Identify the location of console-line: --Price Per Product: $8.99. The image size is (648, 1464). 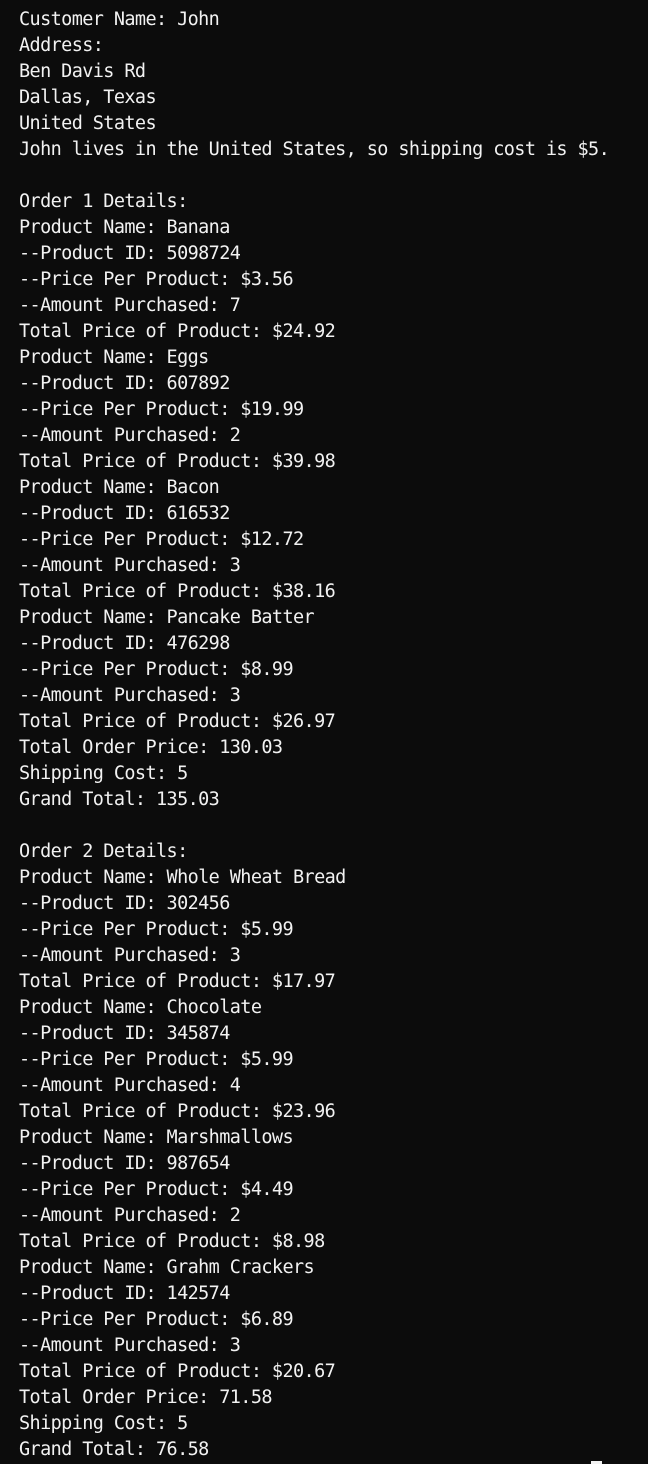
(156, 669).